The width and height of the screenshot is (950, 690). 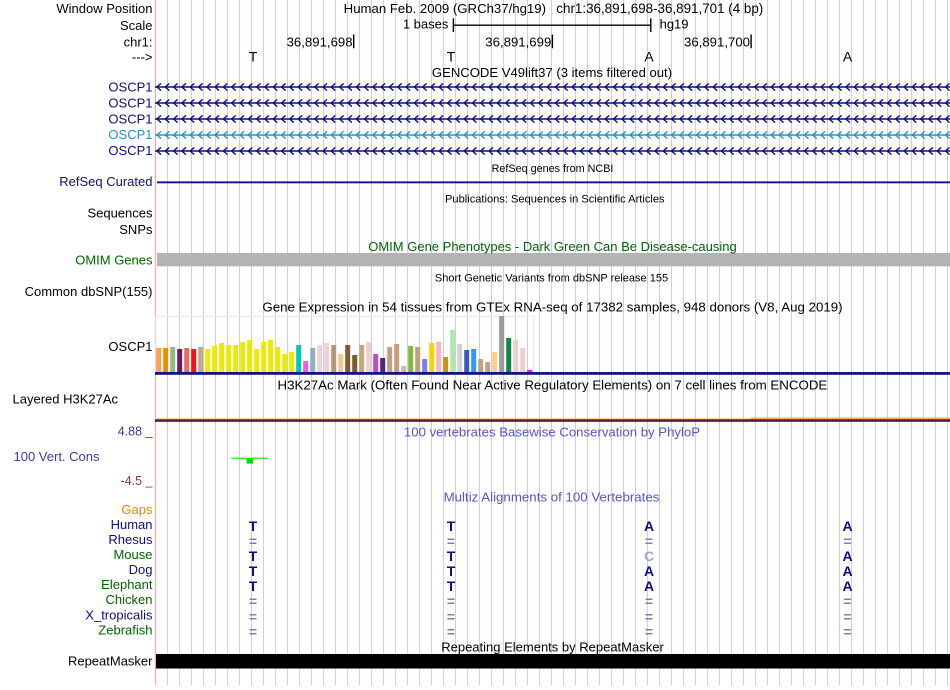 I want to click on svg-text: Zebrafish, so click(x=125, y=630).